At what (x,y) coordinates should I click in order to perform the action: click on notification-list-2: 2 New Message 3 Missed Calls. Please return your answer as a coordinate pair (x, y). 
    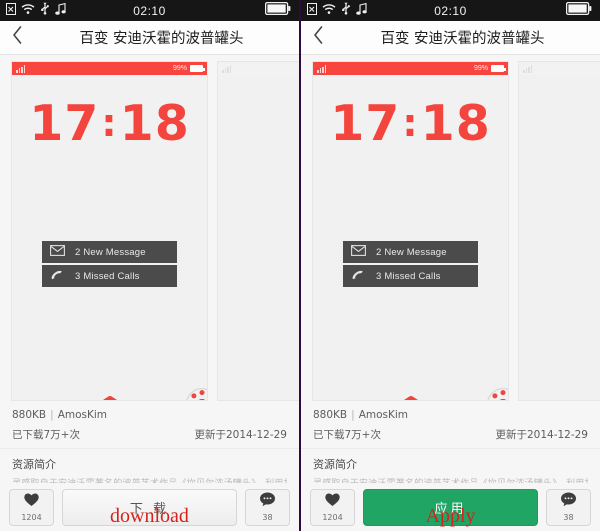
    Looking at the image, I should click on (410, 265).